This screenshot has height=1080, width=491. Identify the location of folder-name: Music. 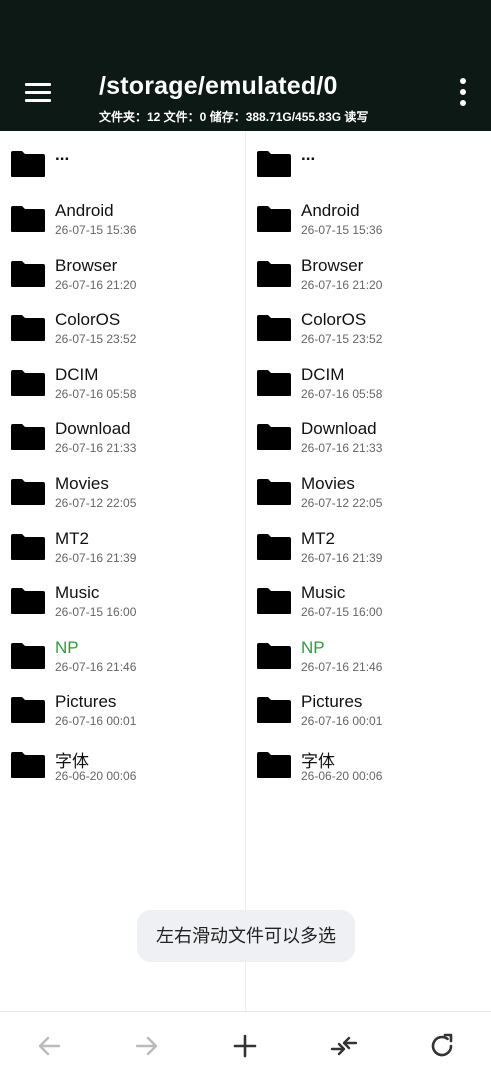
(323, 593).